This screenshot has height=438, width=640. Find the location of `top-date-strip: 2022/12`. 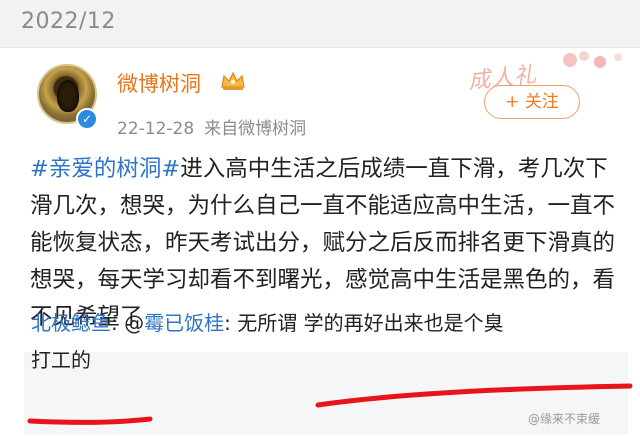

top-date-strip: 2022/12 is located at coordinates (320, 24).